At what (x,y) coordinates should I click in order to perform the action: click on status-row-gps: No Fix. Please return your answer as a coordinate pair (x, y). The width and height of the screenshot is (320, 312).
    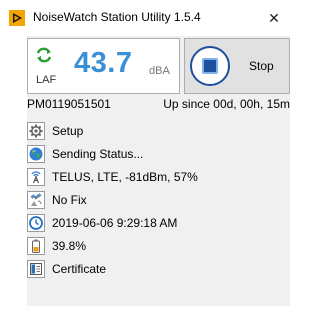
    Looking at the image, I should click on (158, 200).